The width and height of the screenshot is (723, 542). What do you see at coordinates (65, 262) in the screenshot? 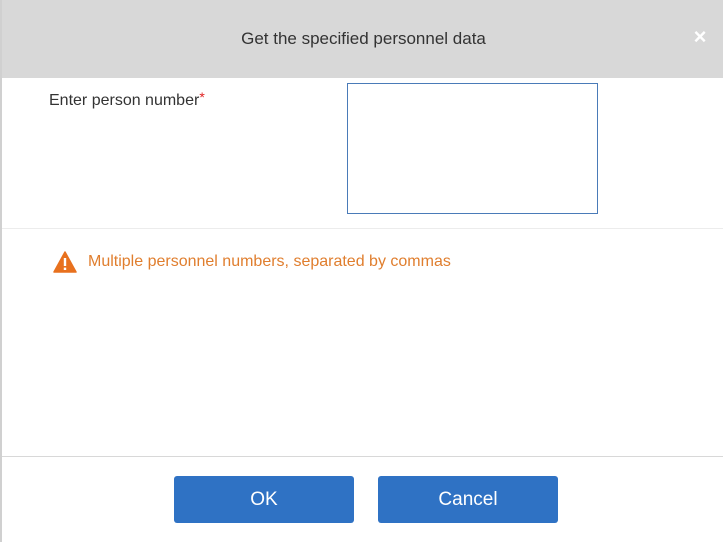
I see `warning-icon` at bounding box center [65, 262].